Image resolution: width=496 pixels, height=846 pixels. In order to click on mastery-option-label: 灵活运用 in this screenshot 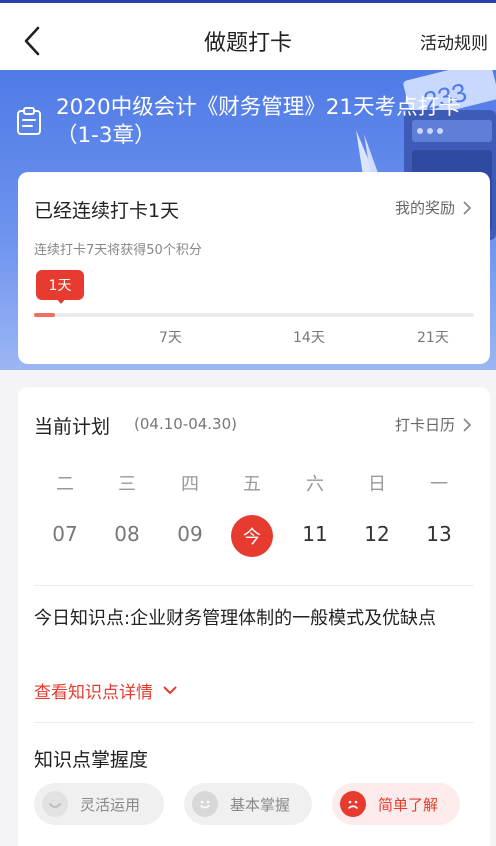, I will do `click(110, 804)`.